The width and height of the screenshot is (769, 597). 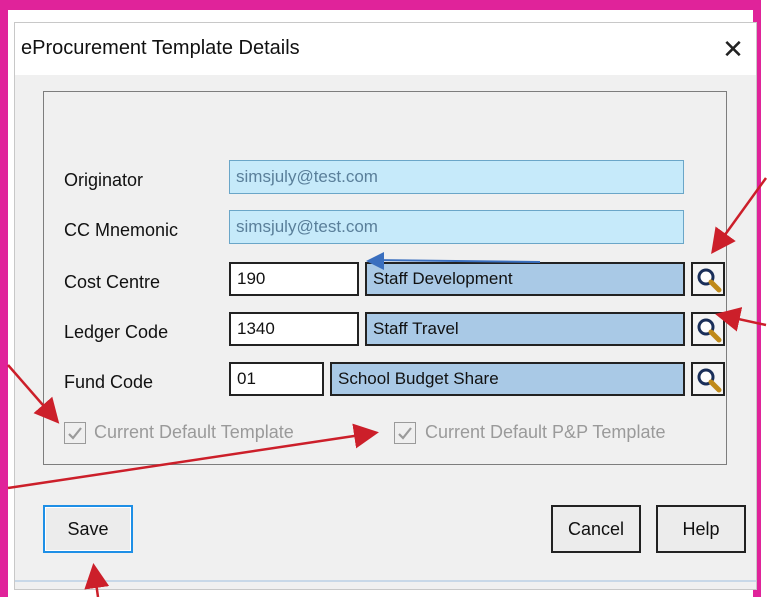 What do you see at coordinates (375, 261) in the screenshot?
I see `blue-arrow-head` at bounding box center [375, 261].